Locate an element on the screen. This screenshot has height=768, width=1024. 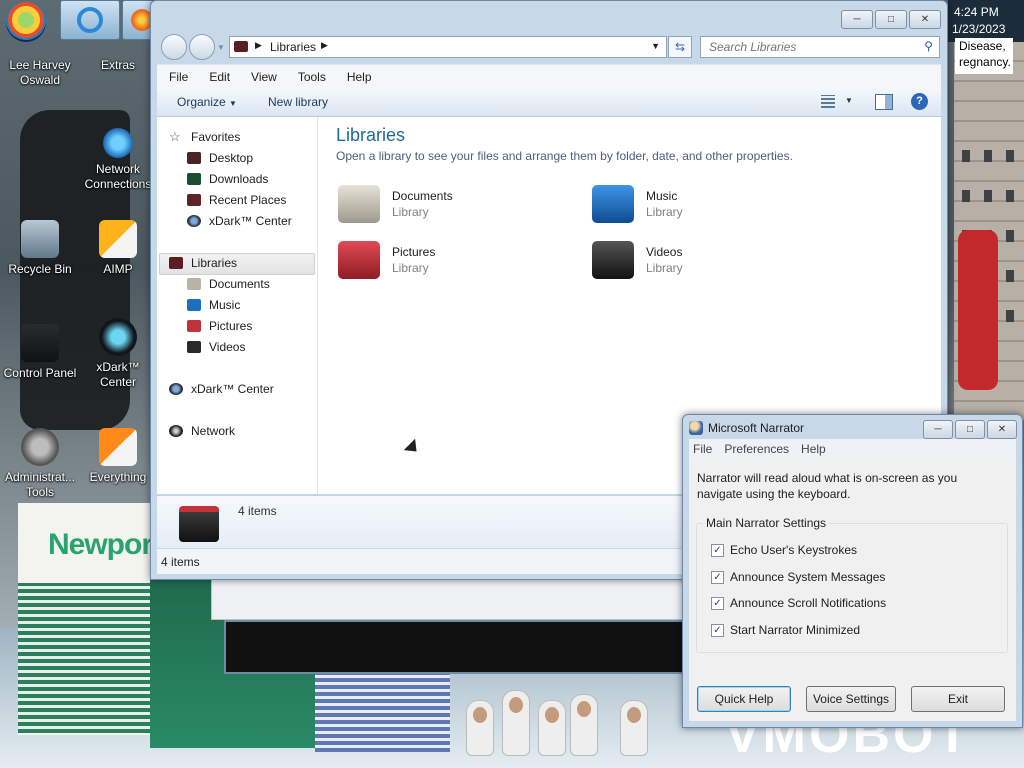
nav-xdark-center-fav: xDark™ Center is located at coordinates (239, 221).